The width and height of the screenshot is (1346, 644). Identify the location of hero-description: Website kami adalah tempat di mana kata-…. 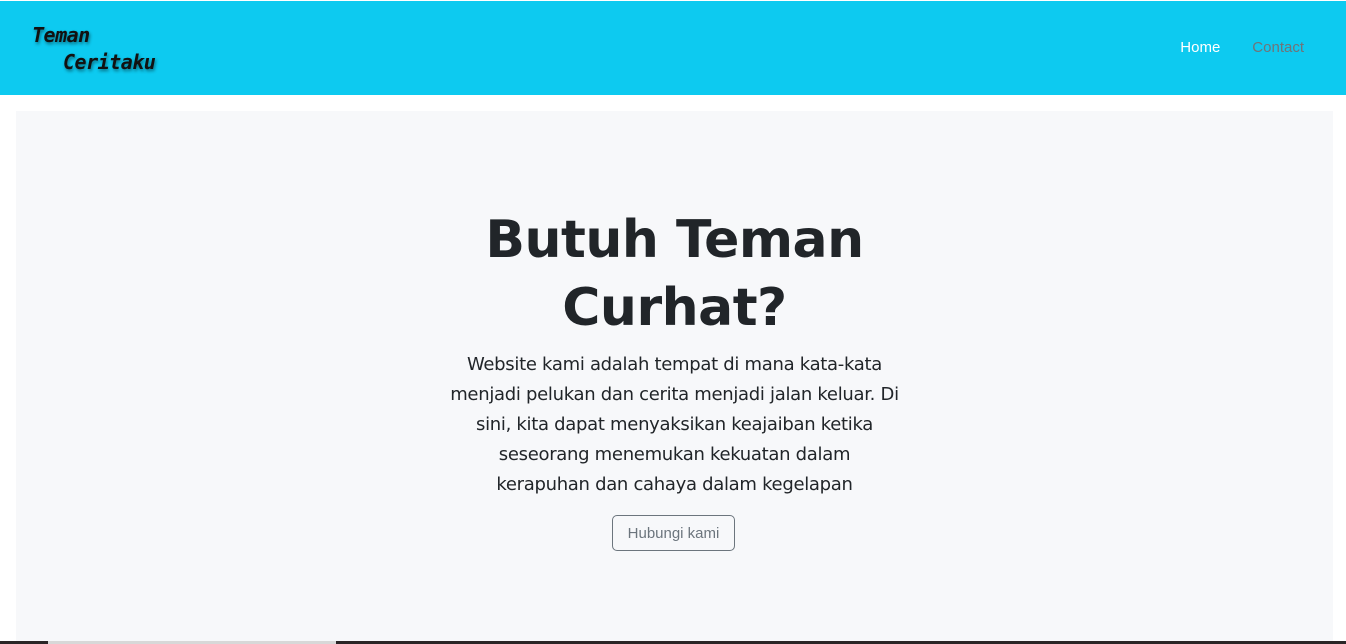
(674, 424).